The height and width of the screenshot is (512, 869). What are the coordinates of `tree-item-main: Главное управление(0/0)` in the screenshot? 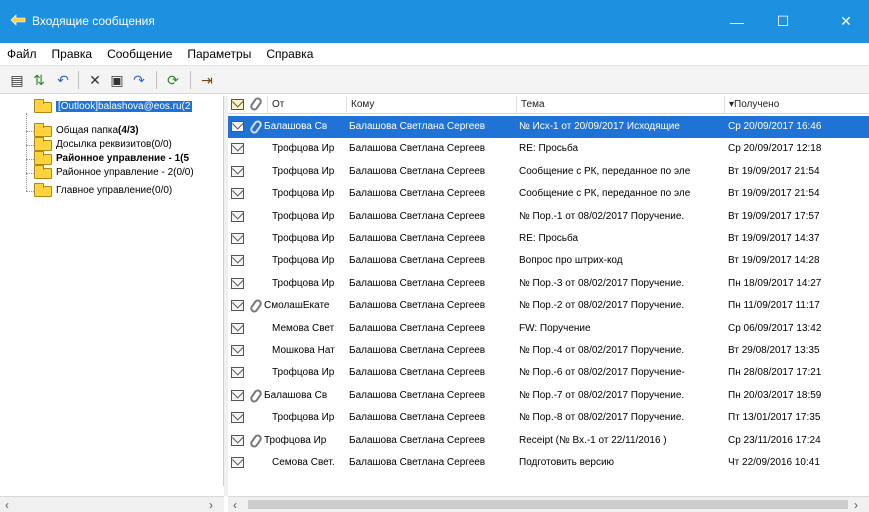 It's located at (103, 190).